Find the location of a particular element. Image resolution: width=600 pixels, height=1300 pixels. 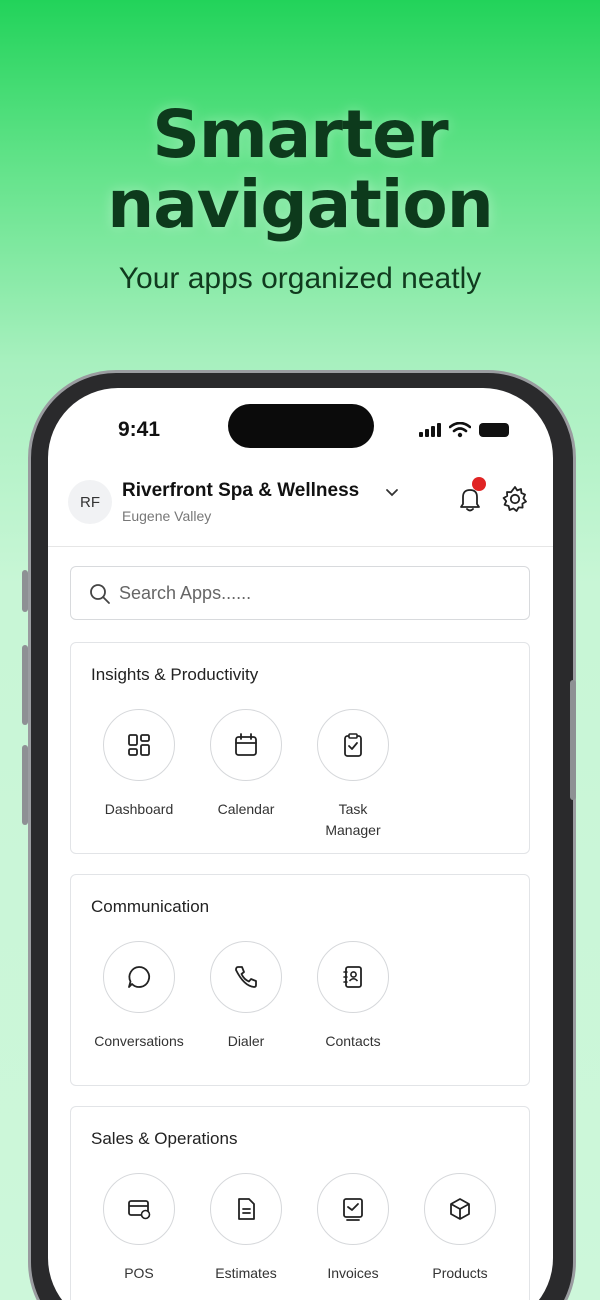

app-label: Dashboard is located at coordinates (139, 809).